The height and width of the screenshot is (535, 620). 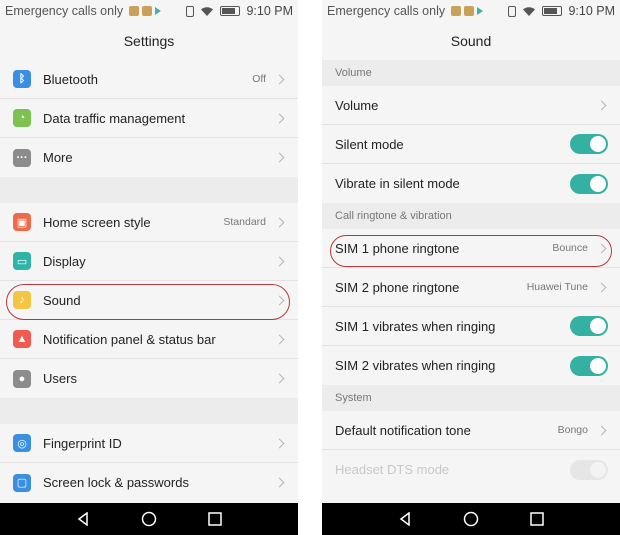 I want to click on settings-item-value: Off, so click(x=259, y=79).